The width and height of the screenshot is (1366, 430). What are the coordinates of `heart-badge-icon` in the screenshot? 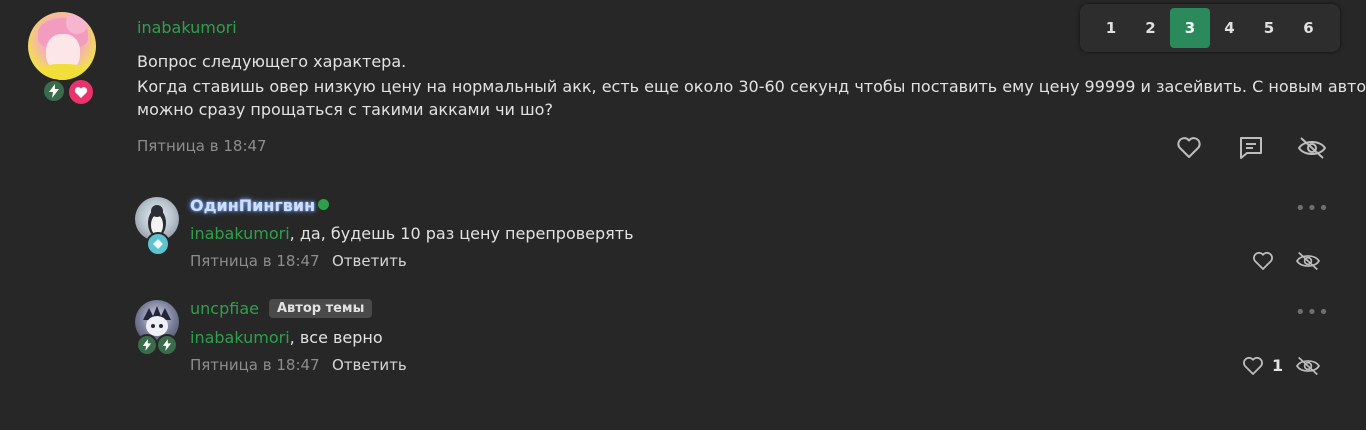 It's located at (81, 92).